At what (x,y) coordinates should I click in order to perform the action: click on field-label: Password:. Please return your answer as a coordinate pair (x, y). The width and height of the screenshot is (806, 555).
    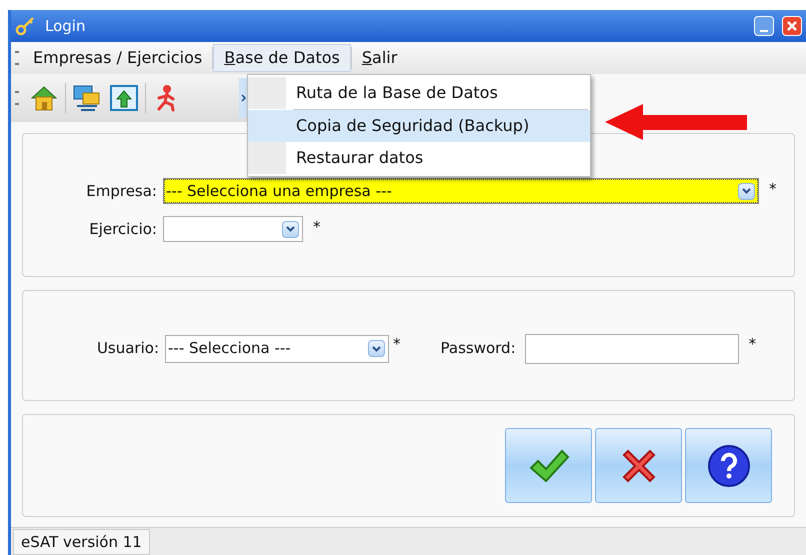
    Looking at the image, I should click on (478, 349).